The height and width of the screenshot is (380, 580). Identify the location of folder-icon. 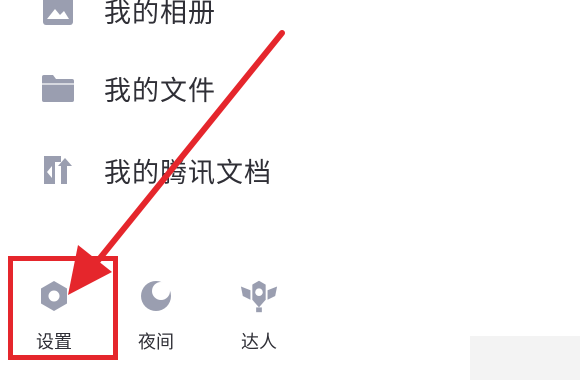
(58, 88).